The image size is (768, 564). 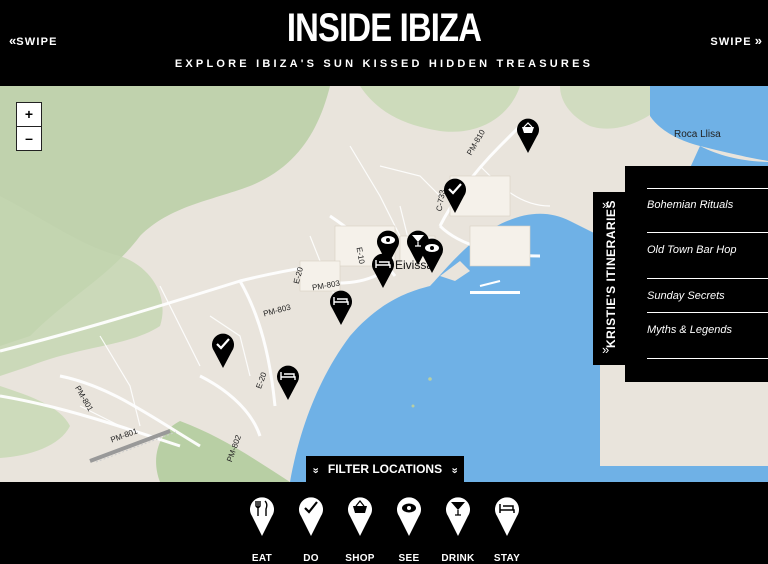 I want to click on zoom-control: + –, so click(x=29, y=126).